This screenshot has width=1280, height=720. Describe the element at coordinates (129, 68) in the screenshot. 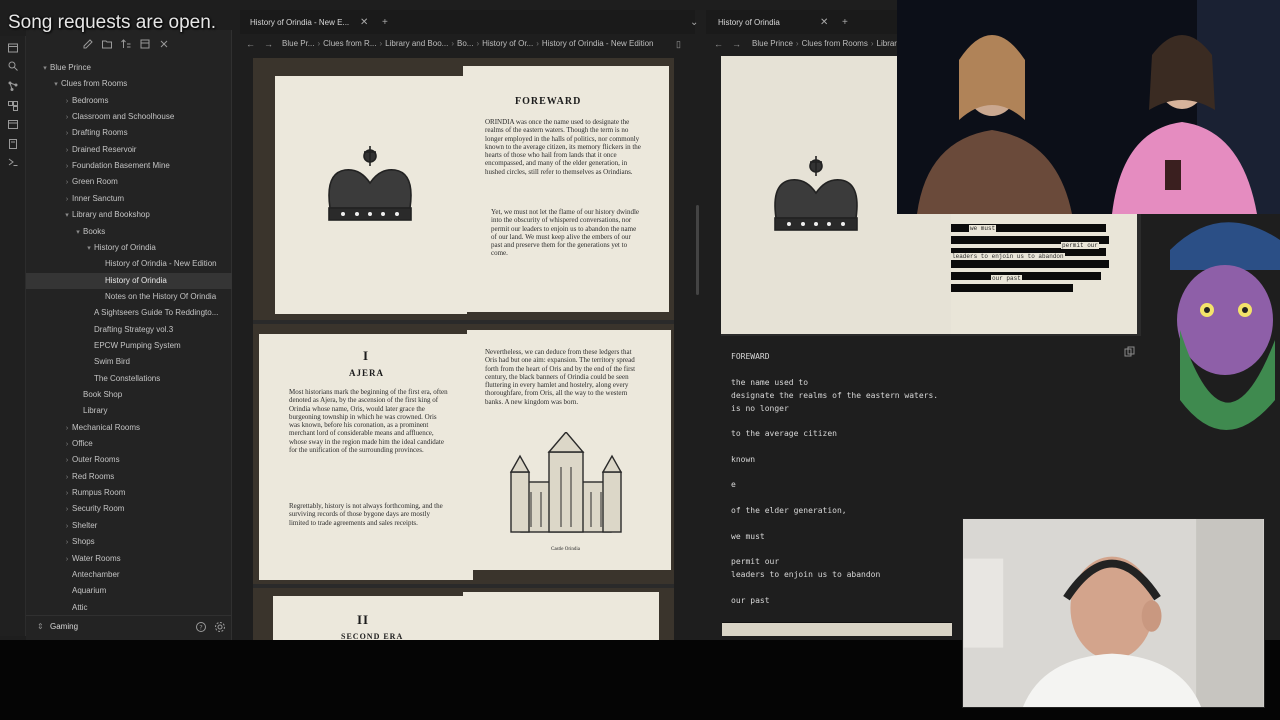

I see `tree-folder: ▾ Blue Prince` at that location.